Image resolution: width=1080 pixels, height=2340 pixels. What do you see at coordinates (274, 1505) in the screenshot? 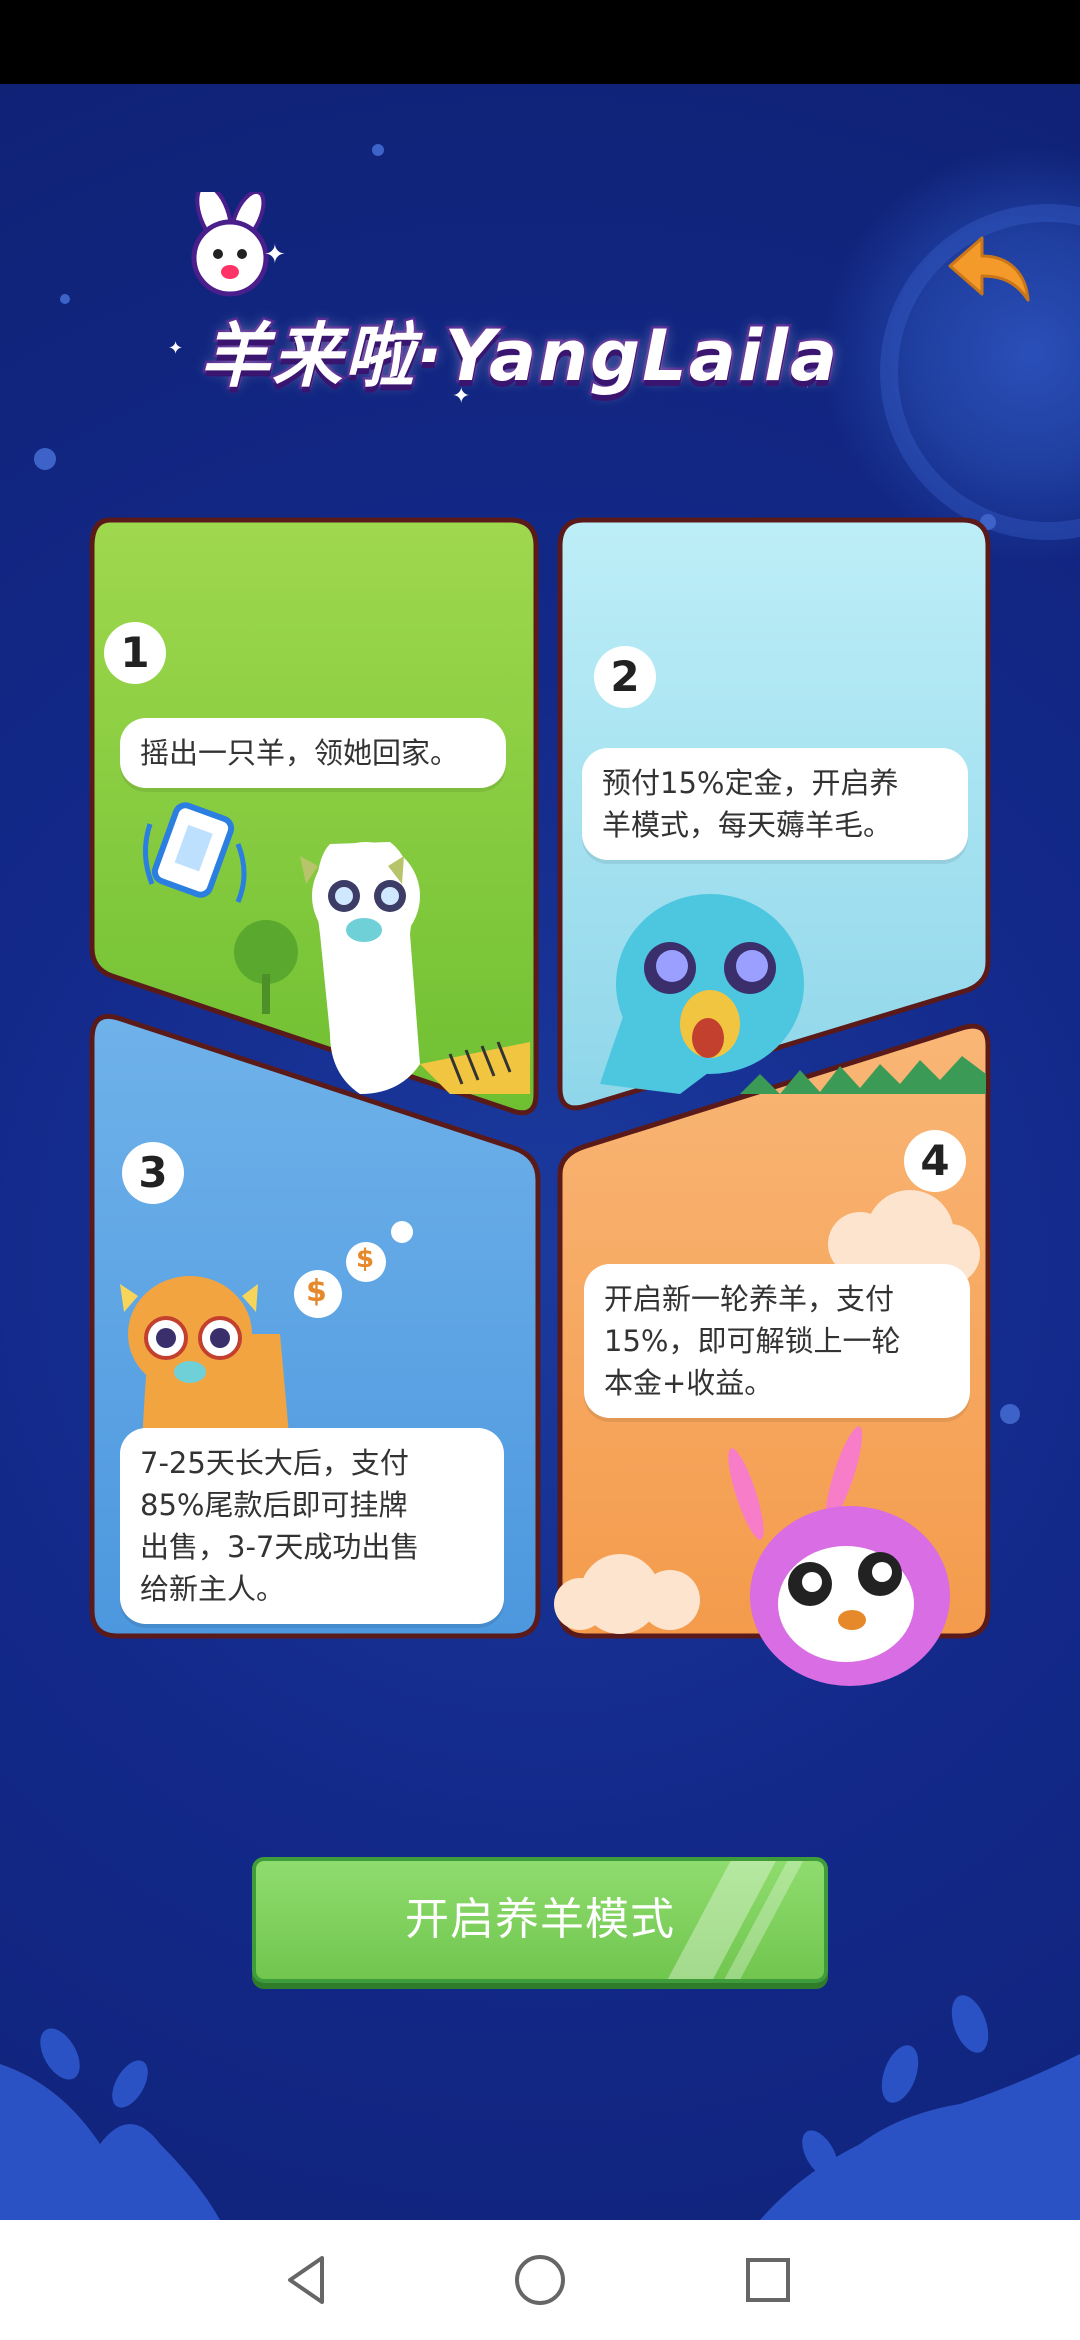
I see `panel-3-text-line: 85%尾款后即可挂牌` at bounding box center [274, 1505].